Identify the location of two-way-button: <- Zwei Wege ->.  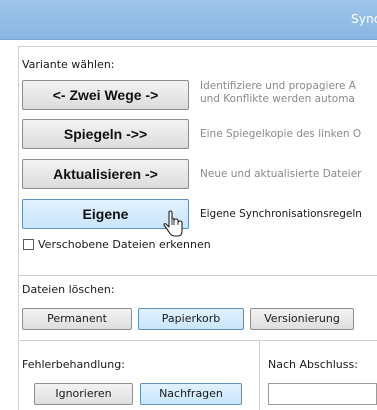
(105, 95).